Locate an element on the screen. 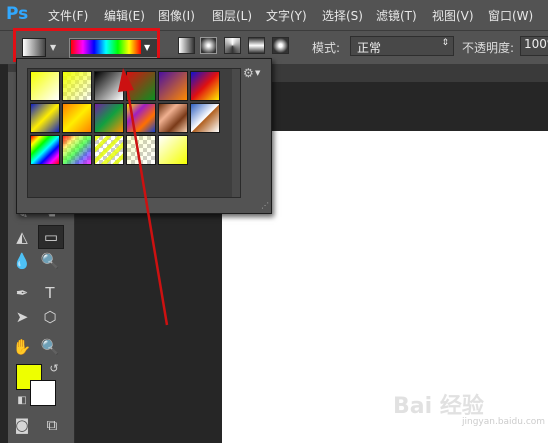  panel-menu-dropdown-icon: ▼ is located at coordinates (259, 73).